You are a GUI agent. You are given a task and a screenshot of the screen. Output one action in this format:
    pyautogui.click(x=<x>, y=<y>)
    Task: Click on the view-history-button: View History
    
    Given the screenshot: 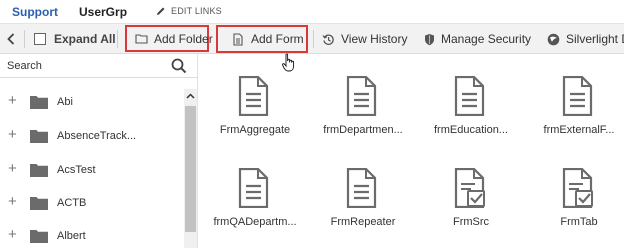 What is the action you would take?
    pyautogui.click(x=364, y=39)
    